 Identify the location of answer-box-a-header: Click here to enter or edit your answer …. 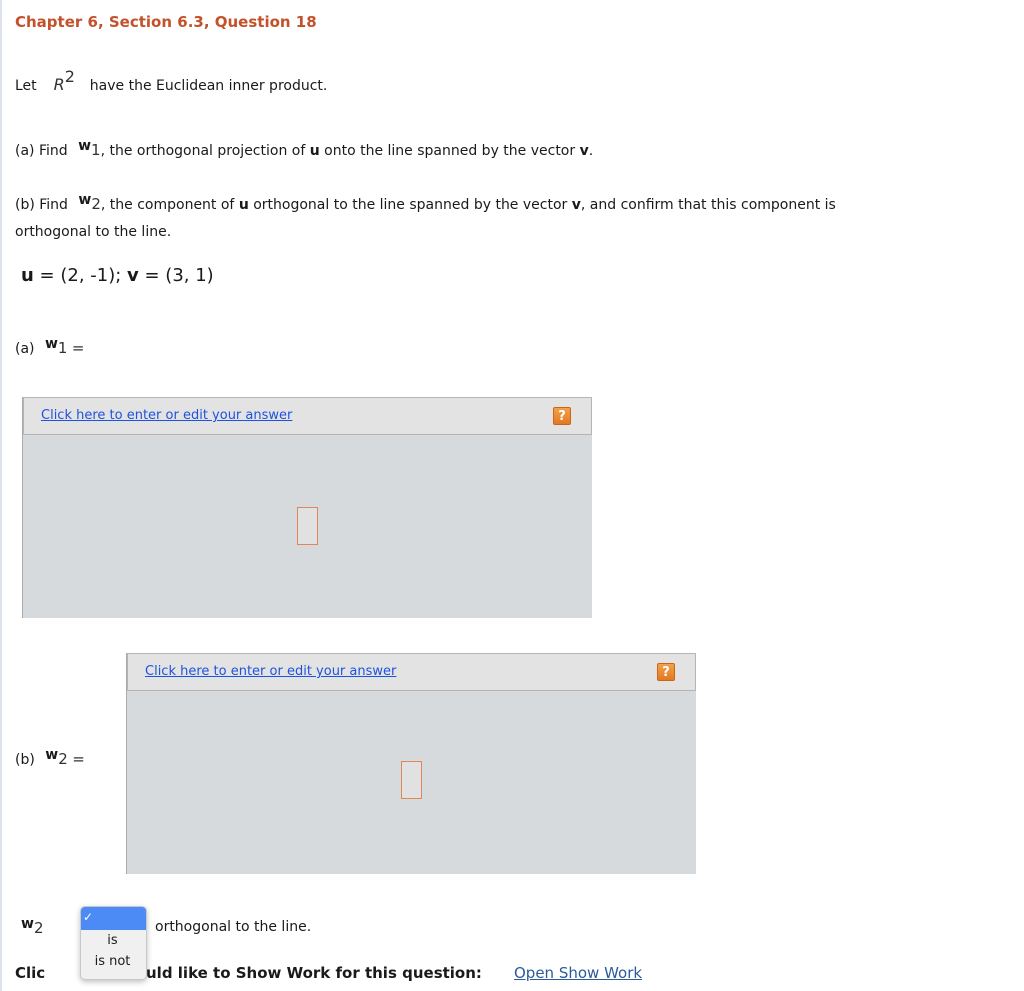
(307, 416).